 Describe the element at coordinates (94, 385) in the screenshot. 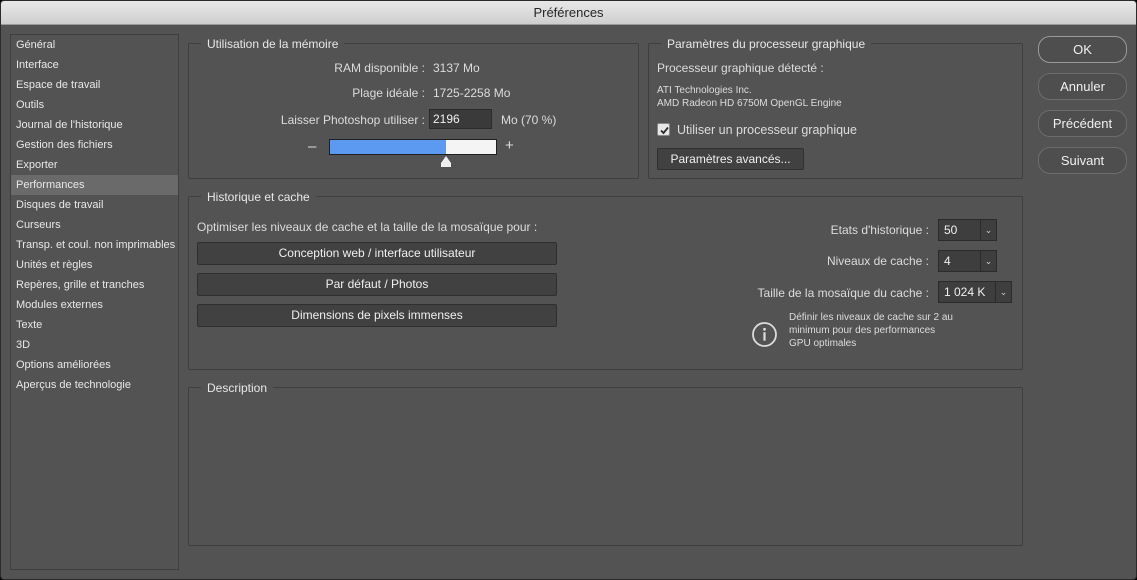

I see `sidebar-item: Aperçus de technologie` at that location.